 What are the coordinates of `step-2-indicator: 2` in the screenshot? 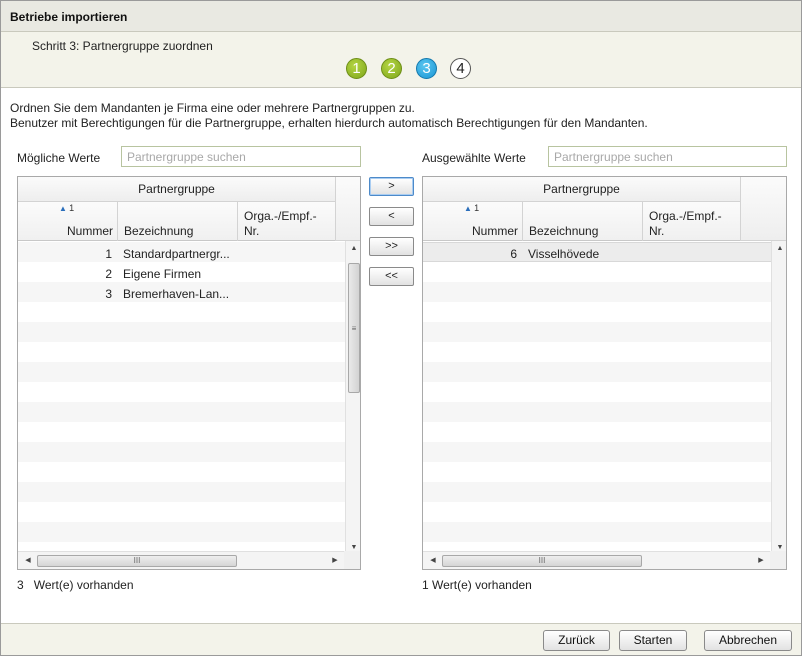 It's located at (391, 68).